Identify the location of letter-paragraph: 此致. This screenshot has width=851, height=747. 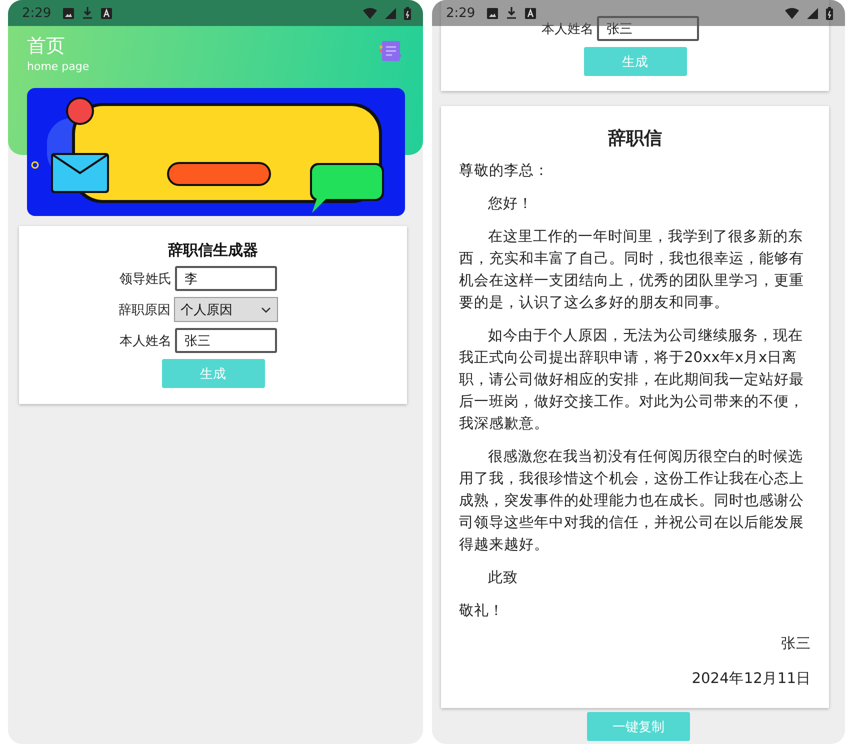
(503, 578).